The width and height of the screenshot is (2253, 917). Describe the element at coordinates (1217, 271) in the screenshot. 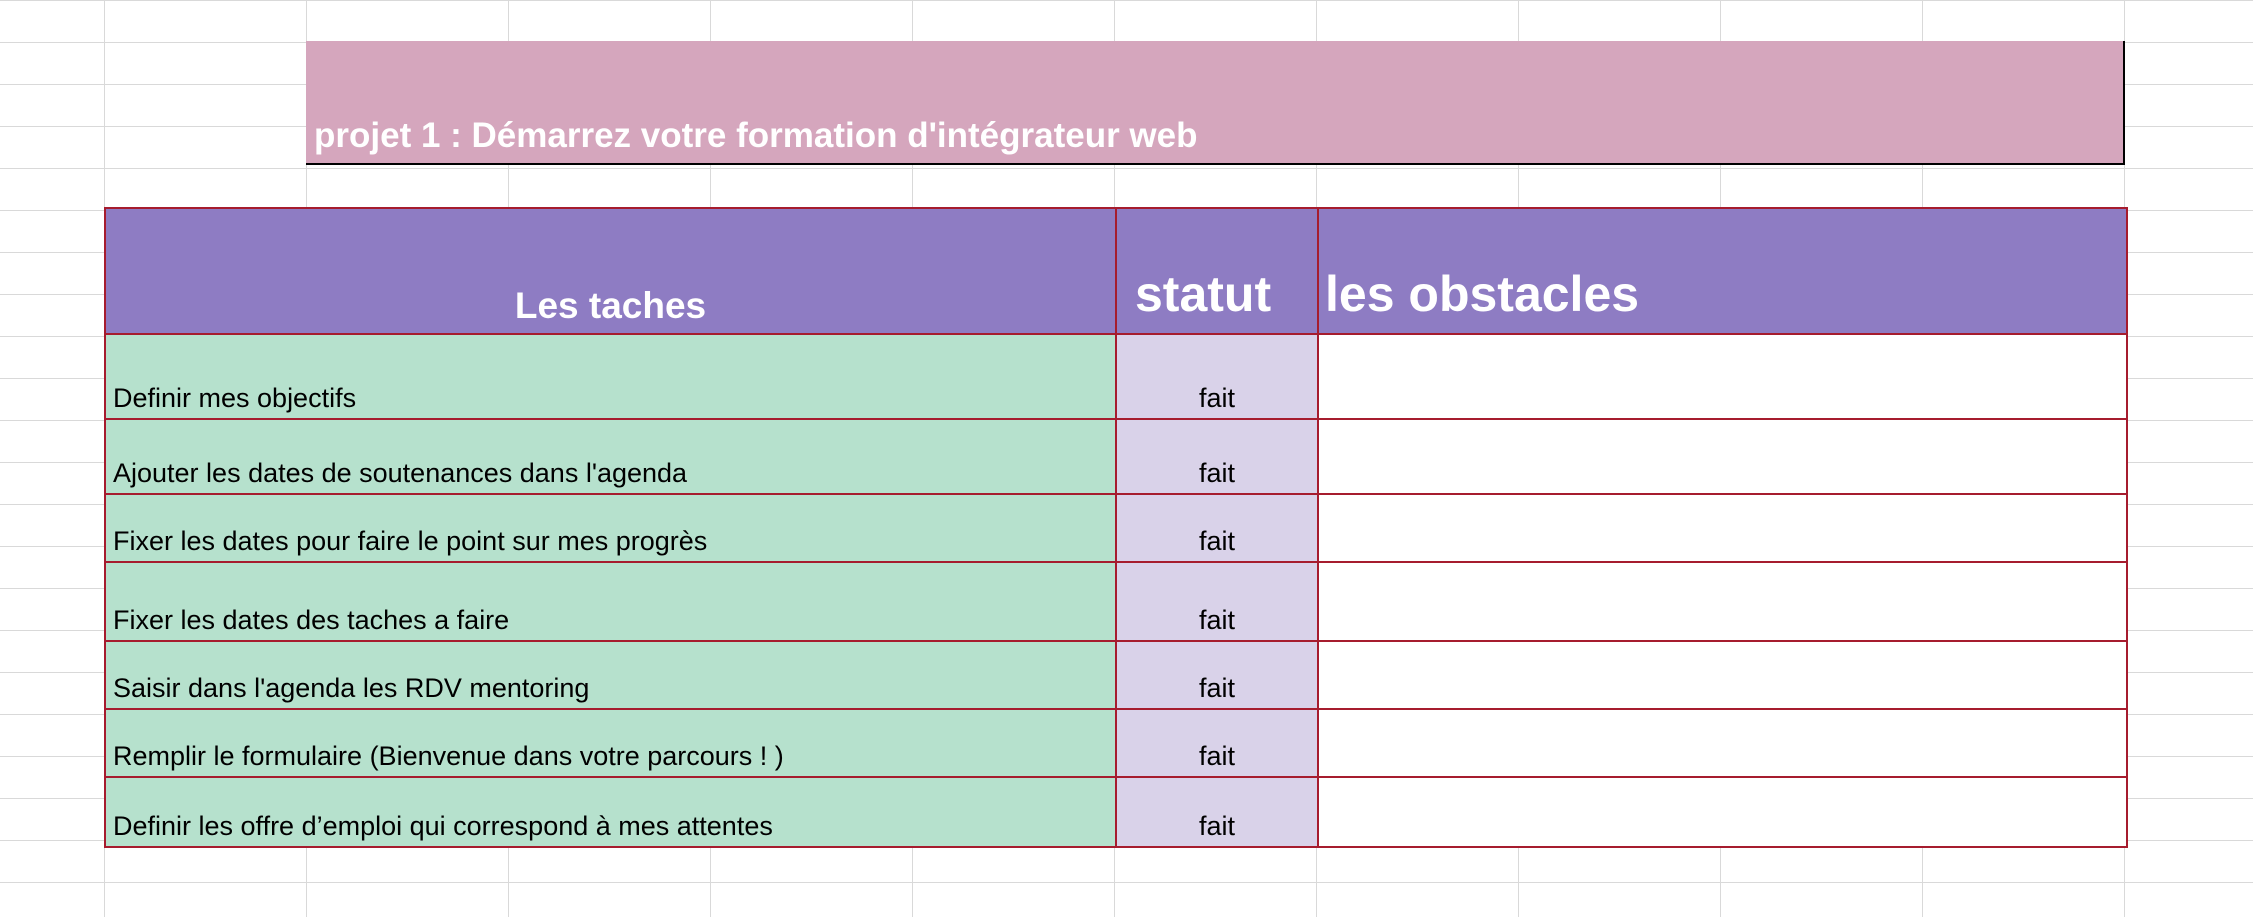

I see `header-status-cell: statut` at that location.